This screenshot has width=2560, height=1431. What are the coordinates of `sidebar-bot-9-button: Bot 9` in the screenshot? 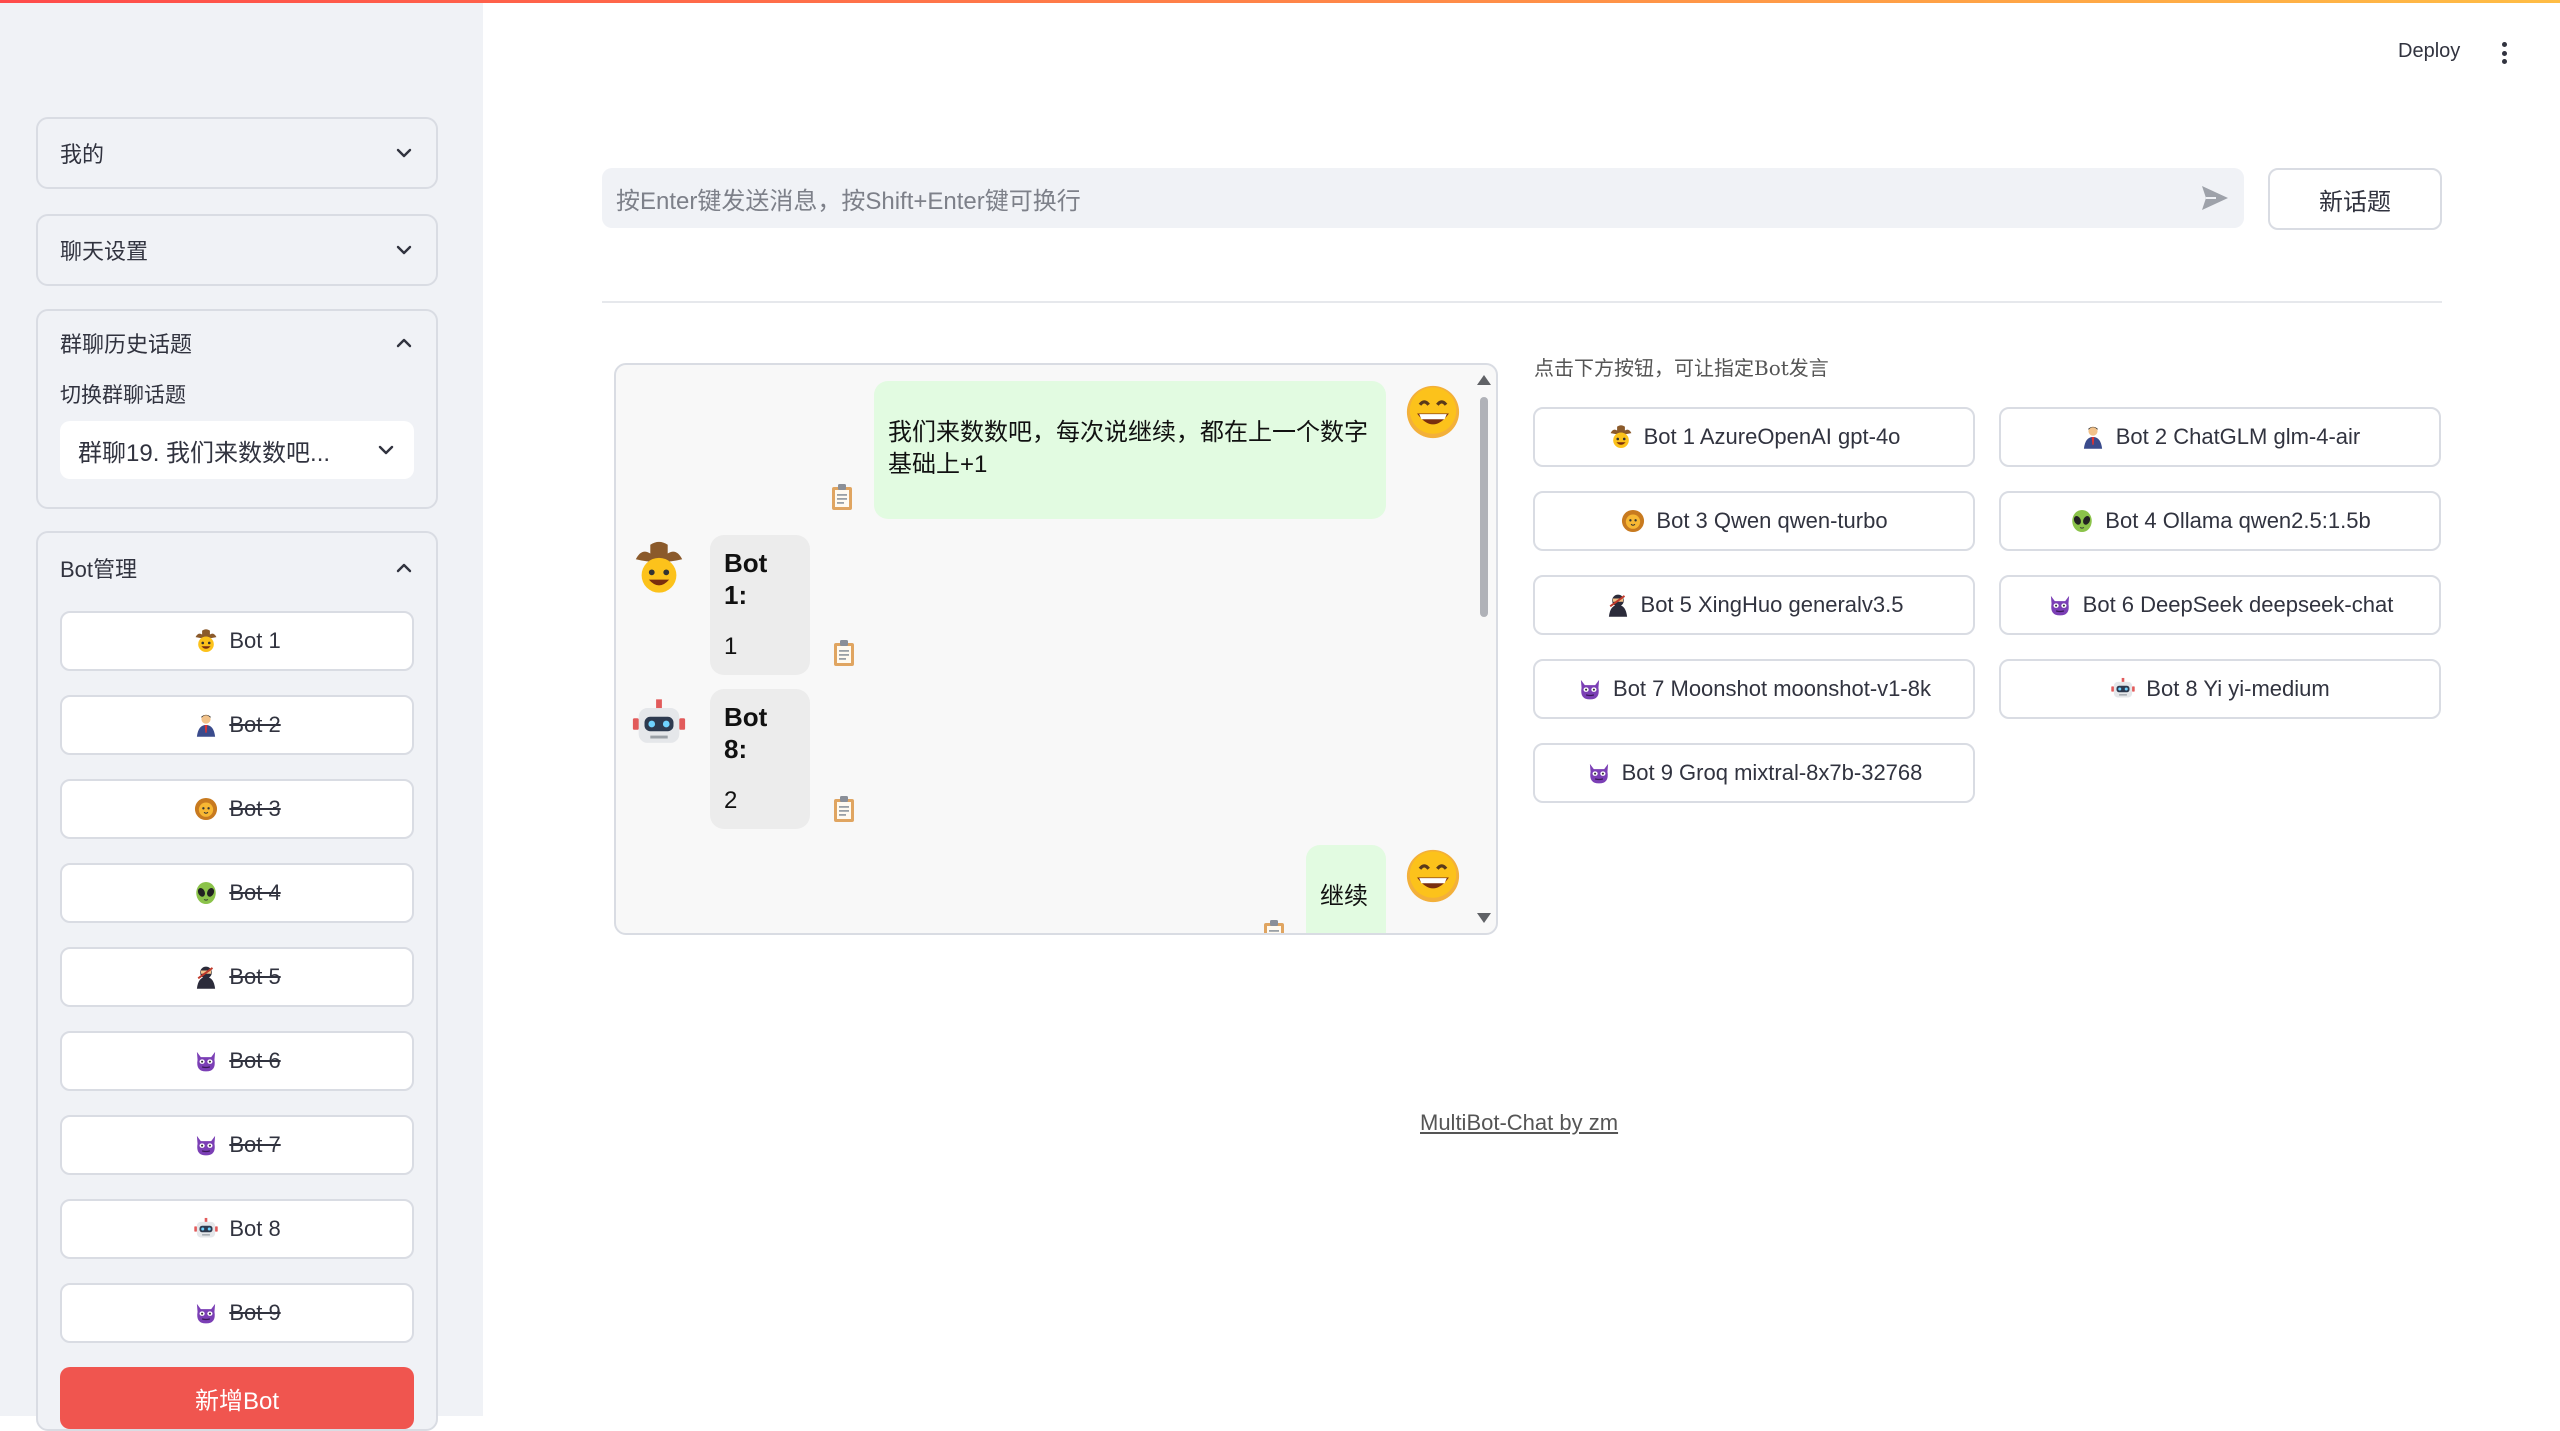 It's located at (237, 1313).